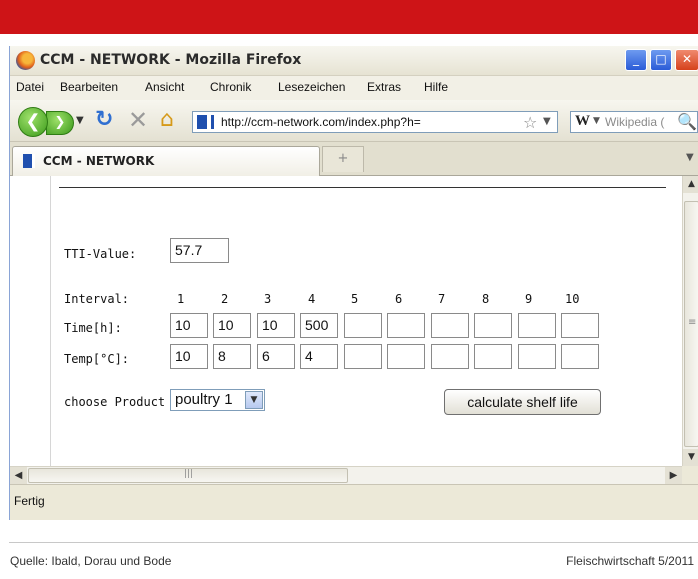 Image resolution: width=698 pixels, height=579 pixels. Describe the element at coordinates (572, 299) in the screenshot. I see `interval-number: 10` at that location.